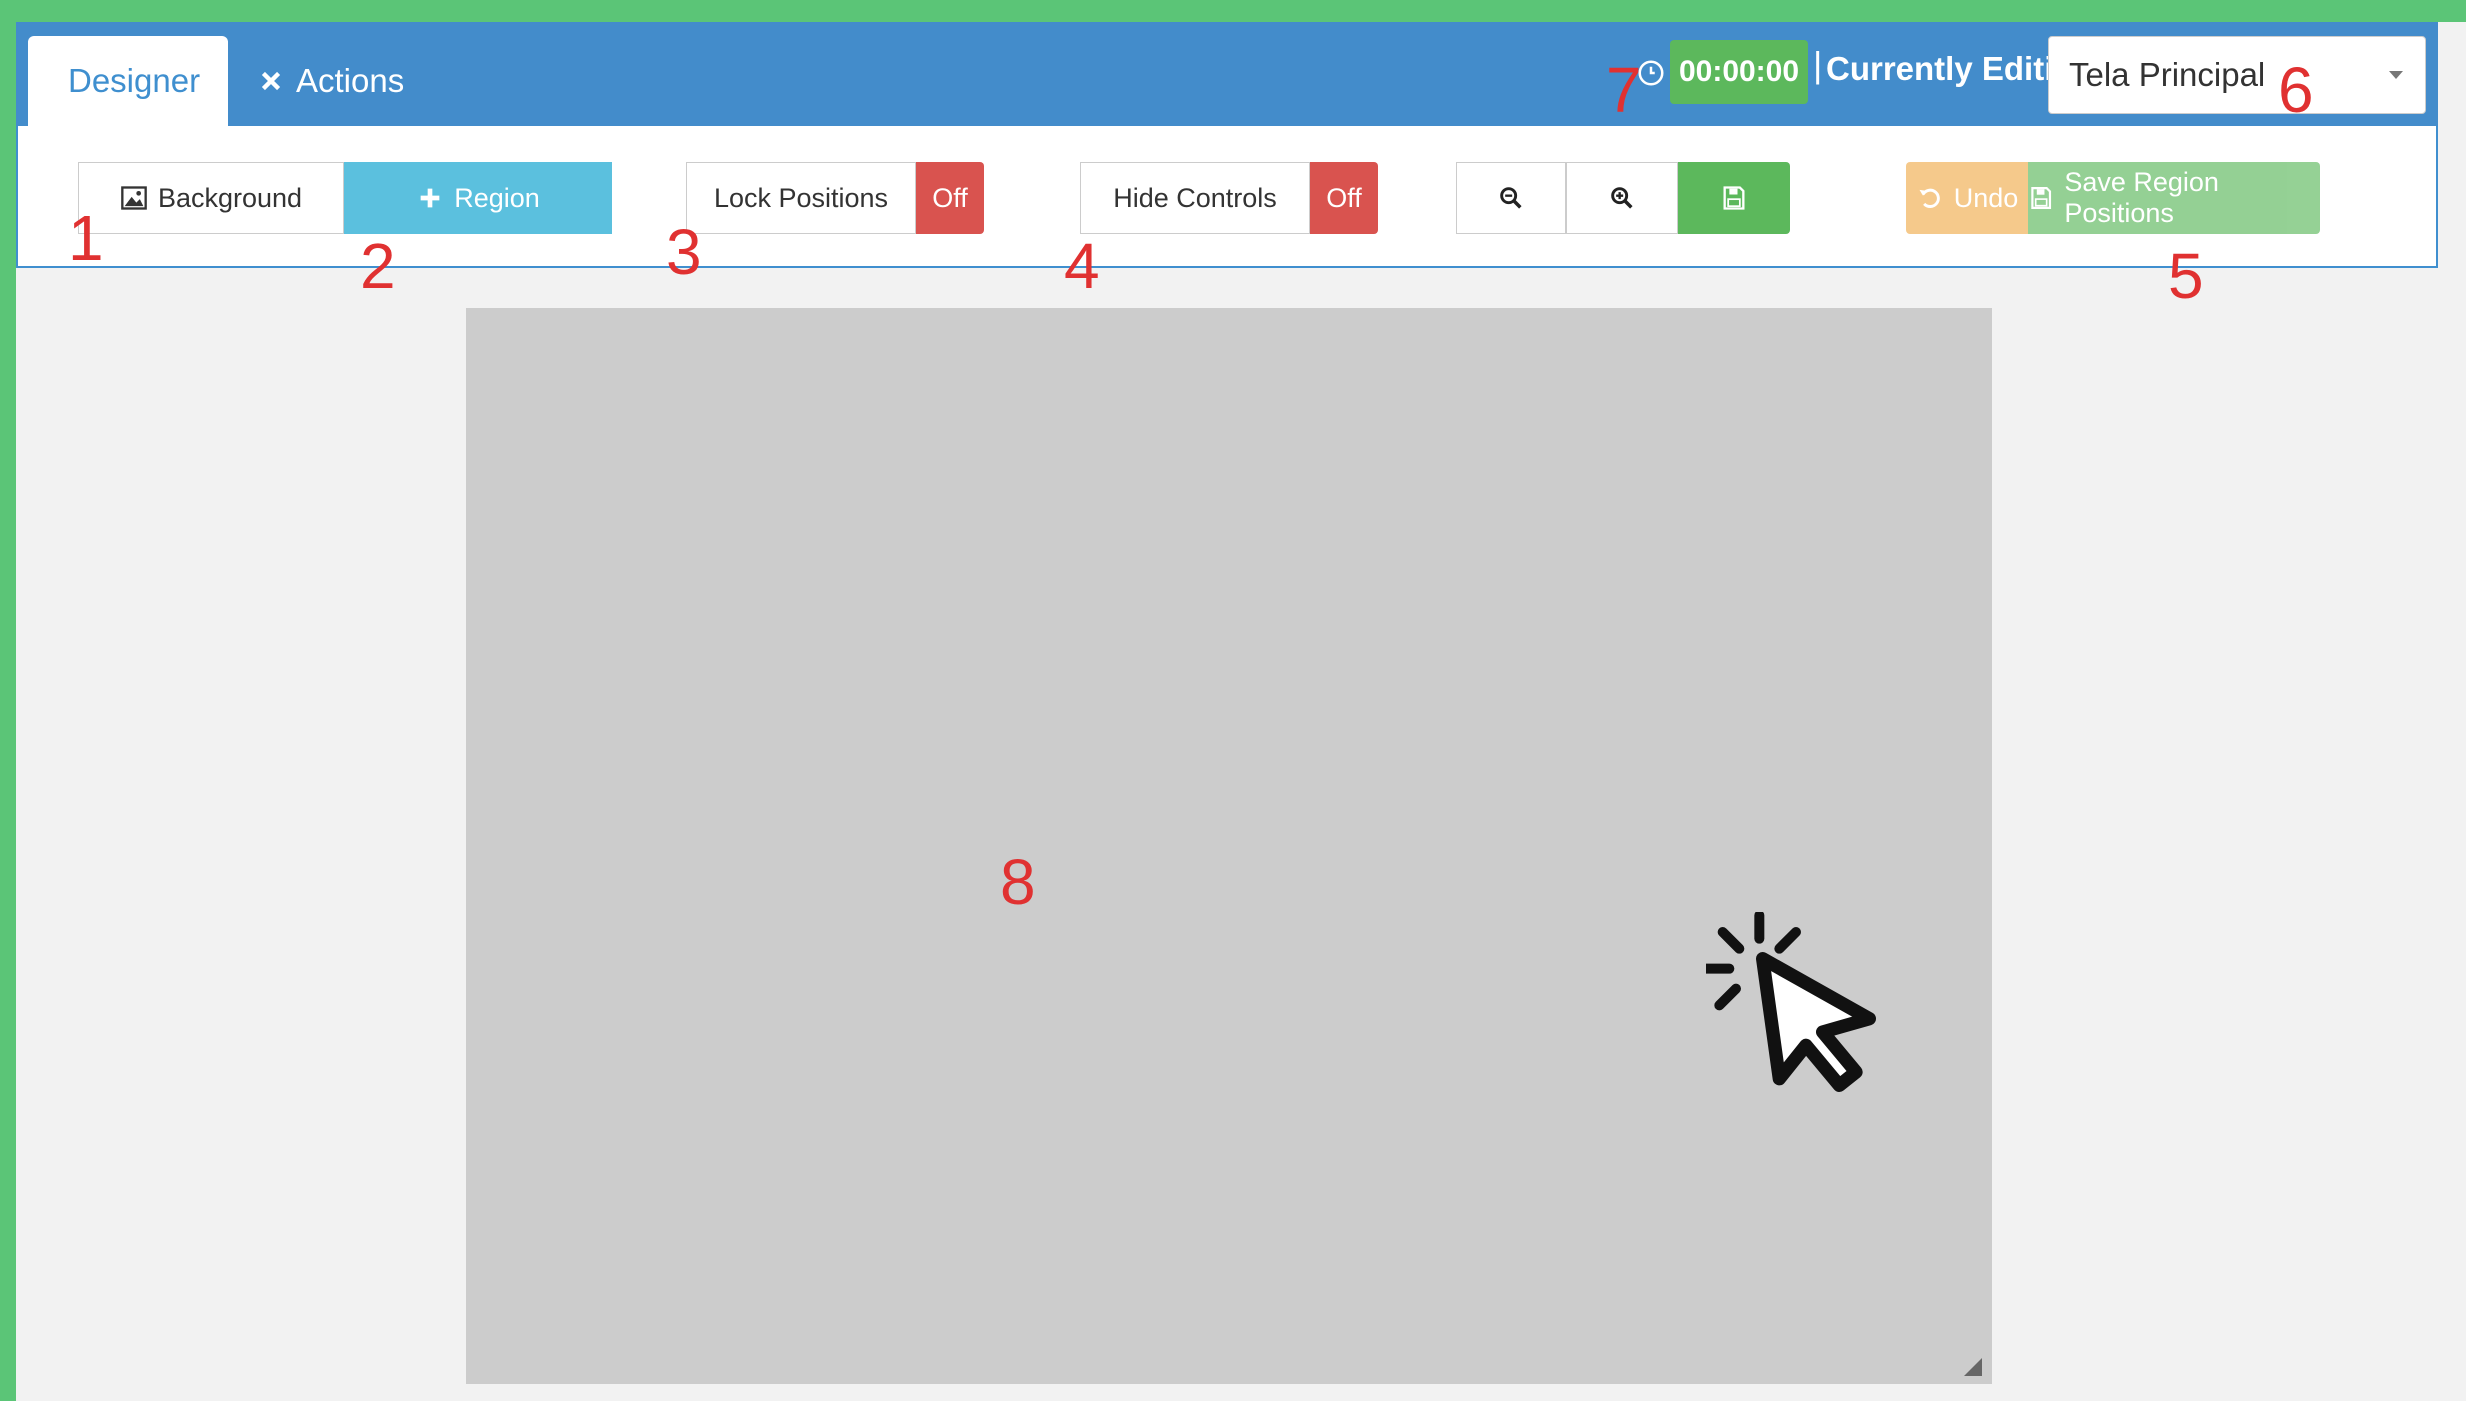  Describe the element at coordinates (1973, 1367) in the screenshot. I see `resize-handle-icon` at that location.